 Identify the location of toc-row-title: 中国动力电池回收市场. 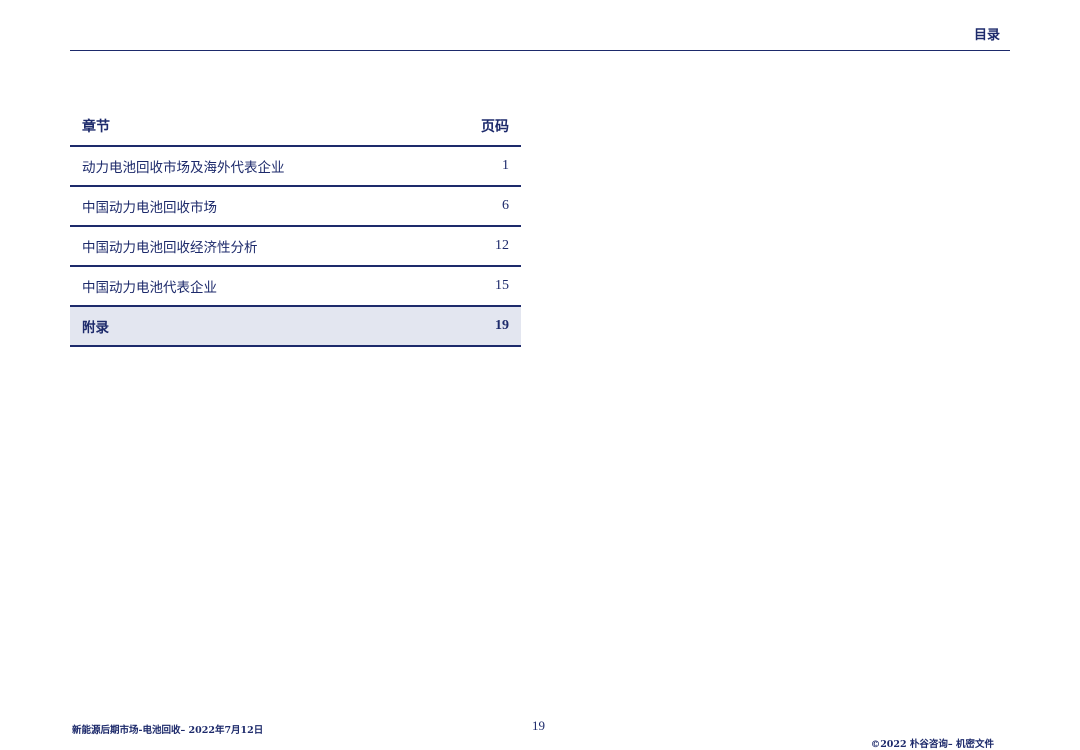
(149, 208).